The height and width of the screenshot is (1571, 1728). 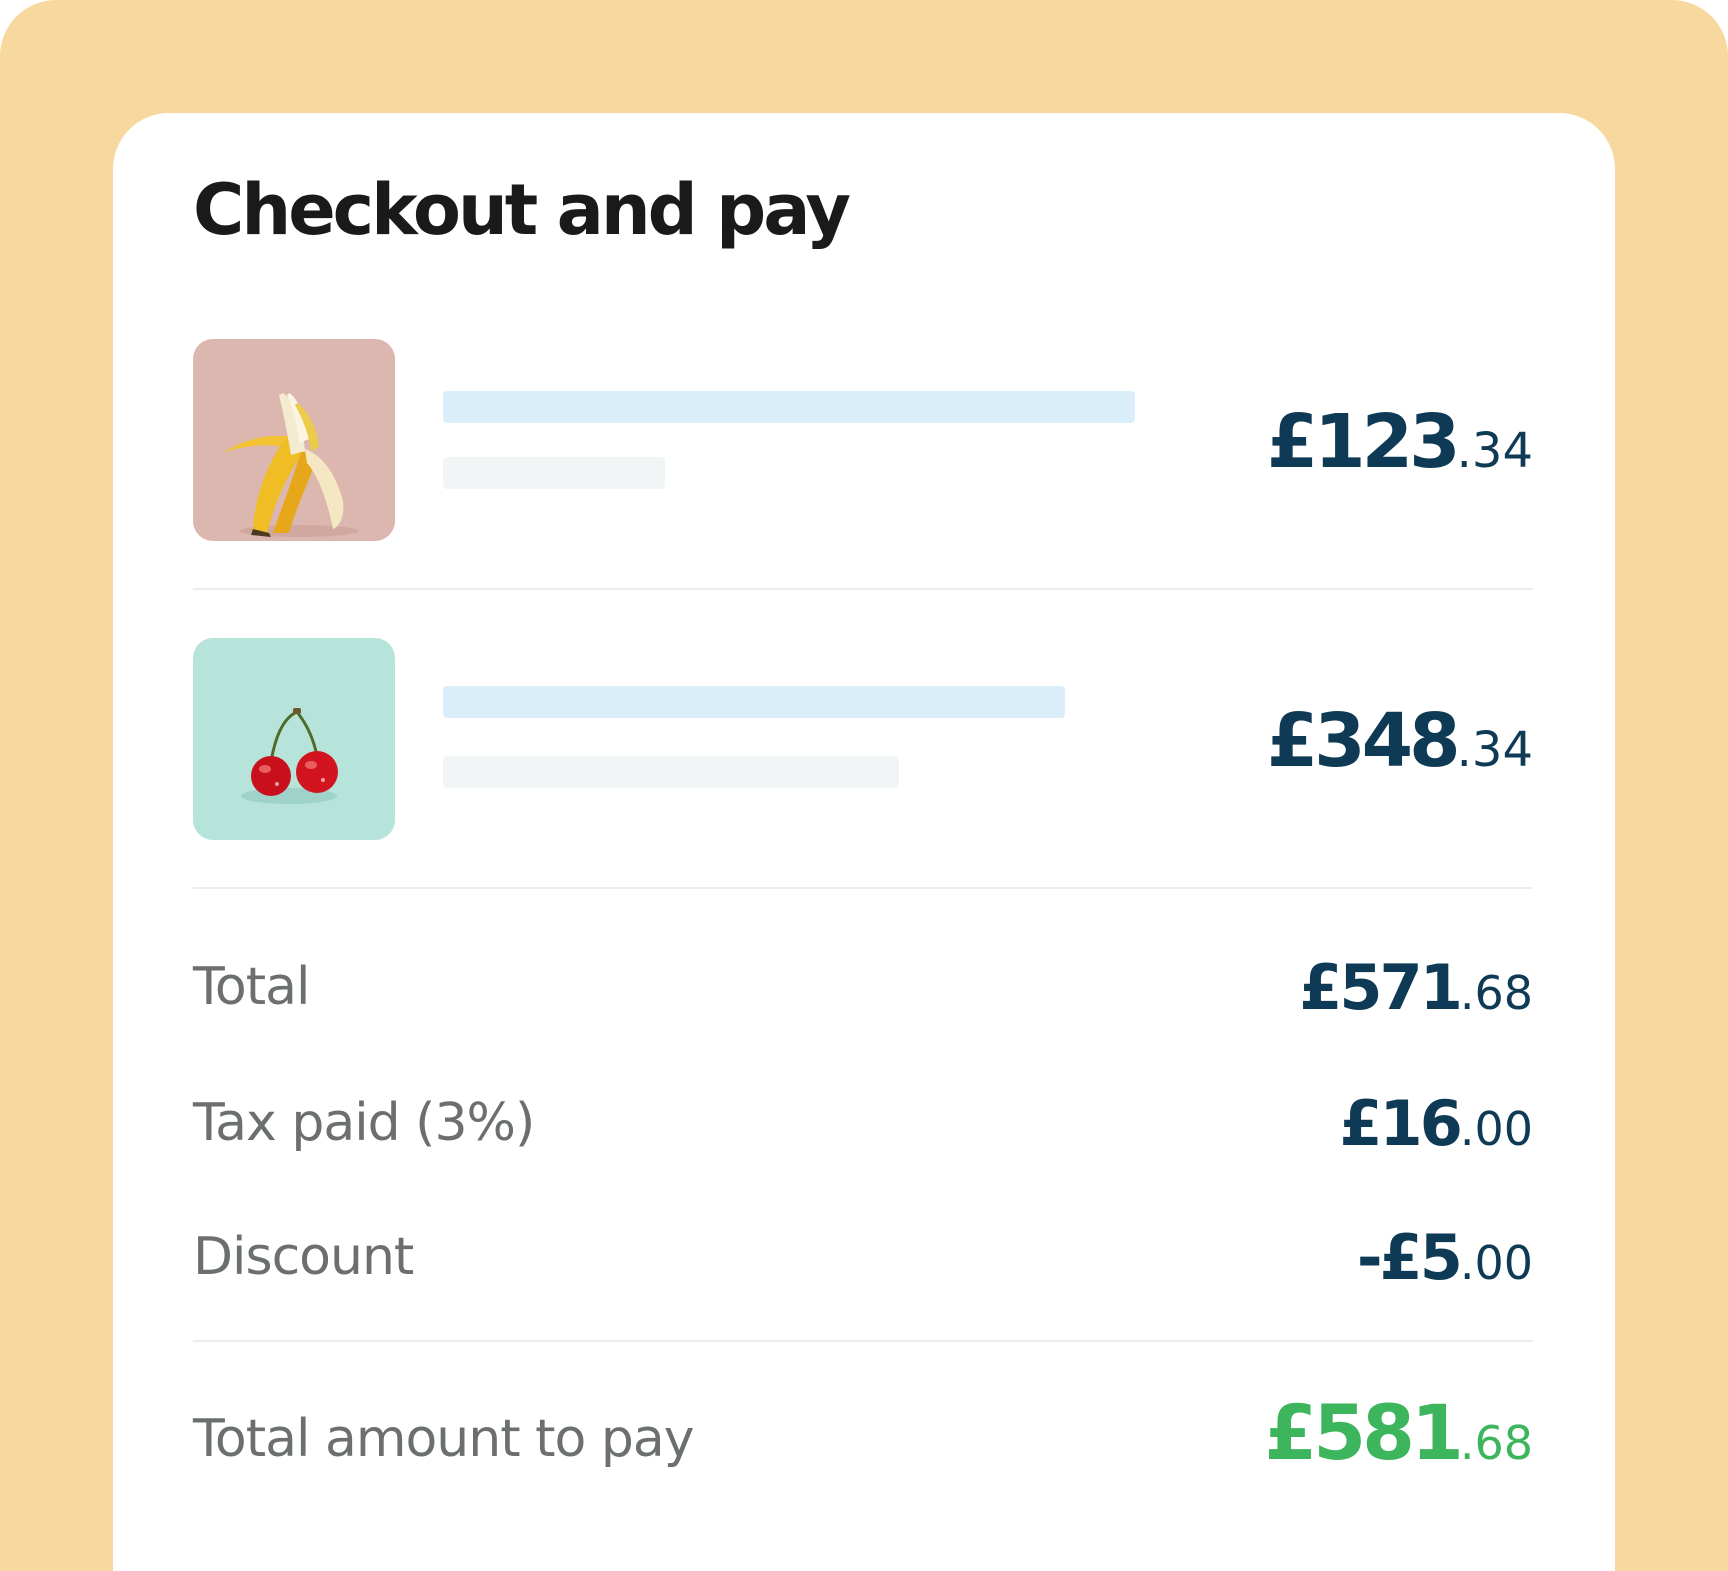 I want to click on discount-value: -£5.00, so click(x=1445, y=1258).